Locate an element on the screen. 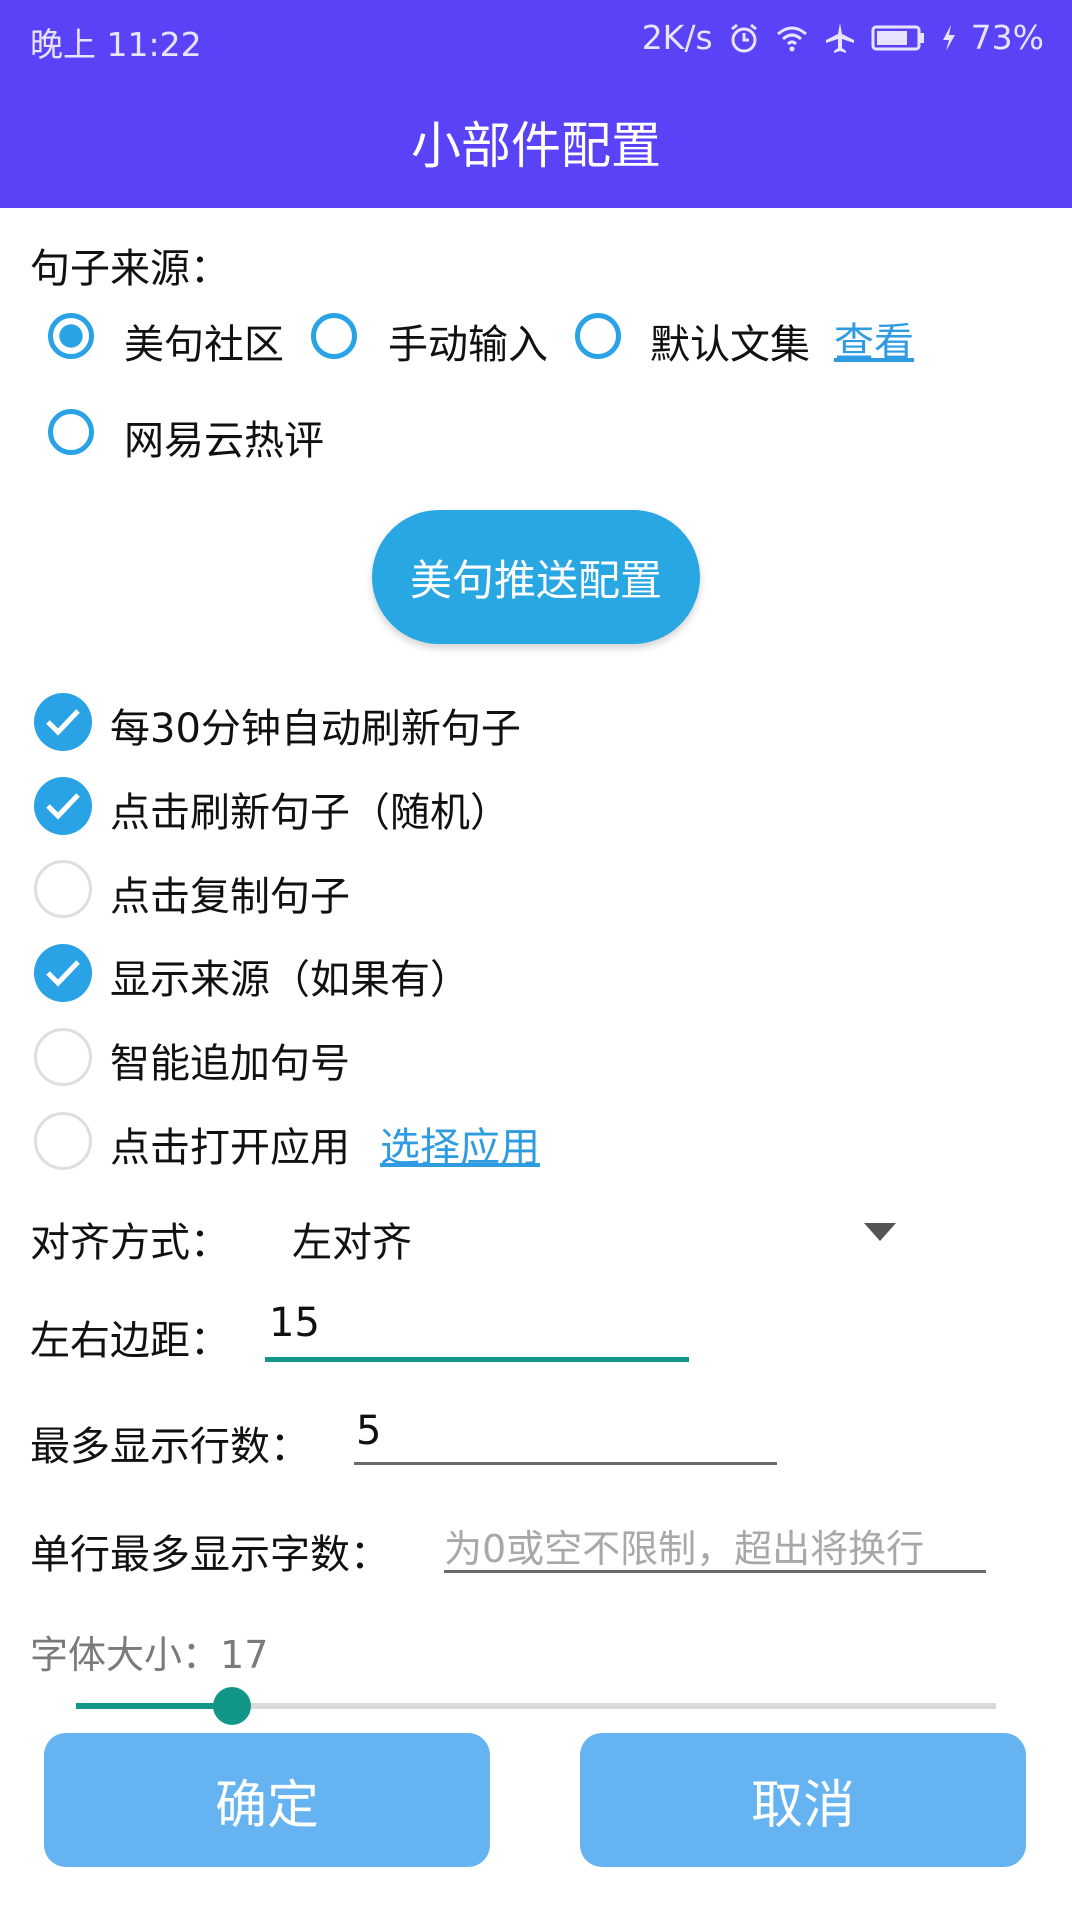  page-title: 小部件配置 is located at coordinates (536, 146).